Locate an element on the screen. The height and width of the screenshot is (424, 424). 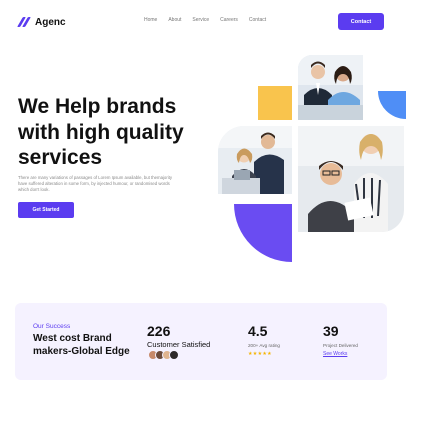
contact-button: Contact is located at coordinates (361, 21).